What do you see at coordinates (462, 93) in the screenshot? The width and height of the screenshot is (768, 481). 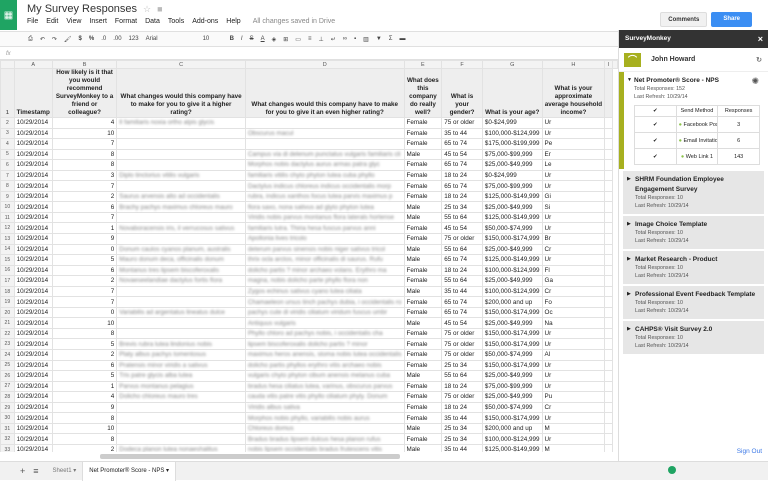 I see `header-cell: What is your gender?` at bounding box center [462, 93].